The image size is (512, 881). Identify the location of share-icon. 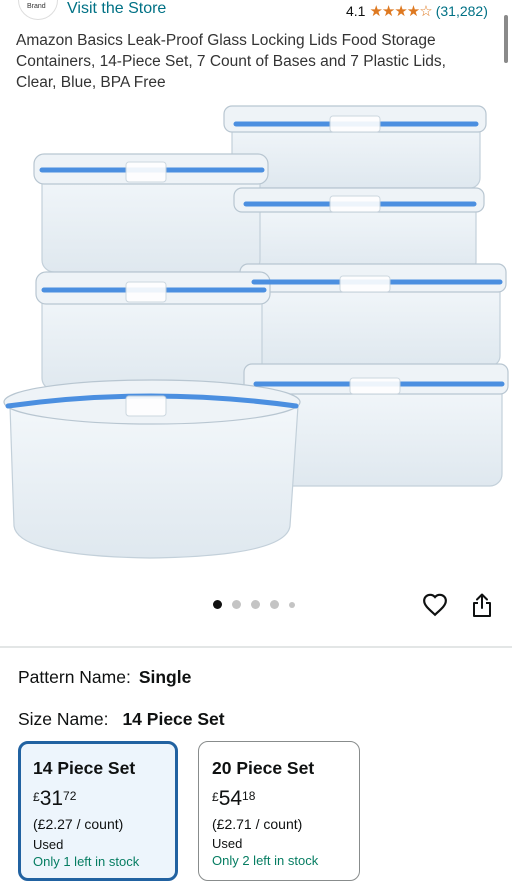
(482, 605).